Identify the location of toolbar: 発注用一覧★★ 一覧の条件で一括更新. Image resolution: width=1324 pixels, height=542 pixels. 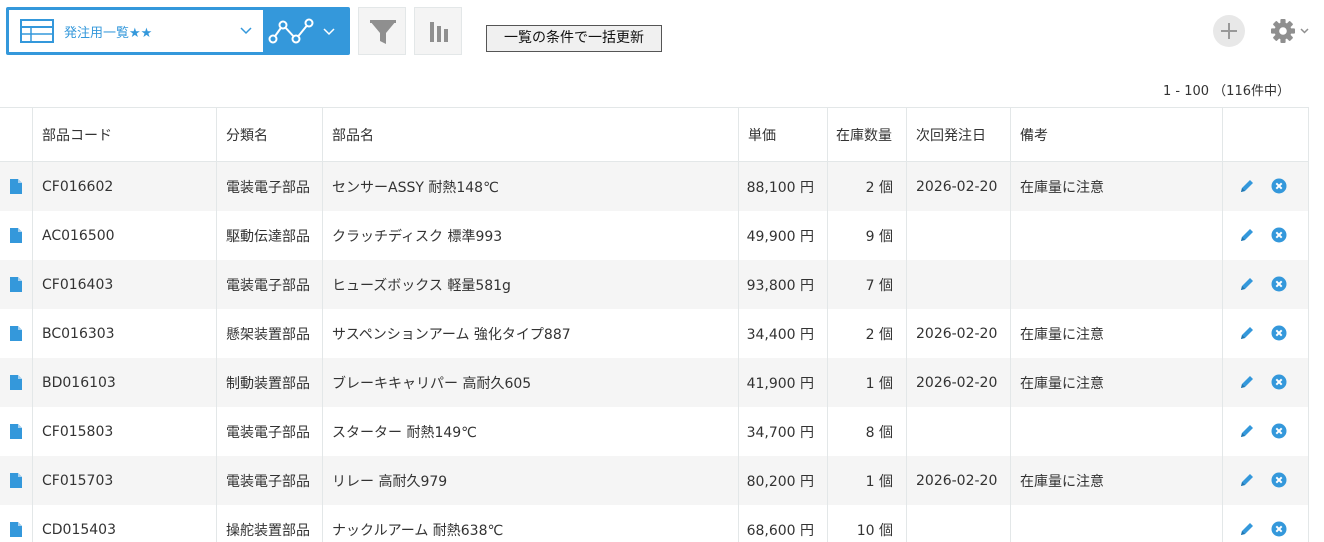
(662, 35).